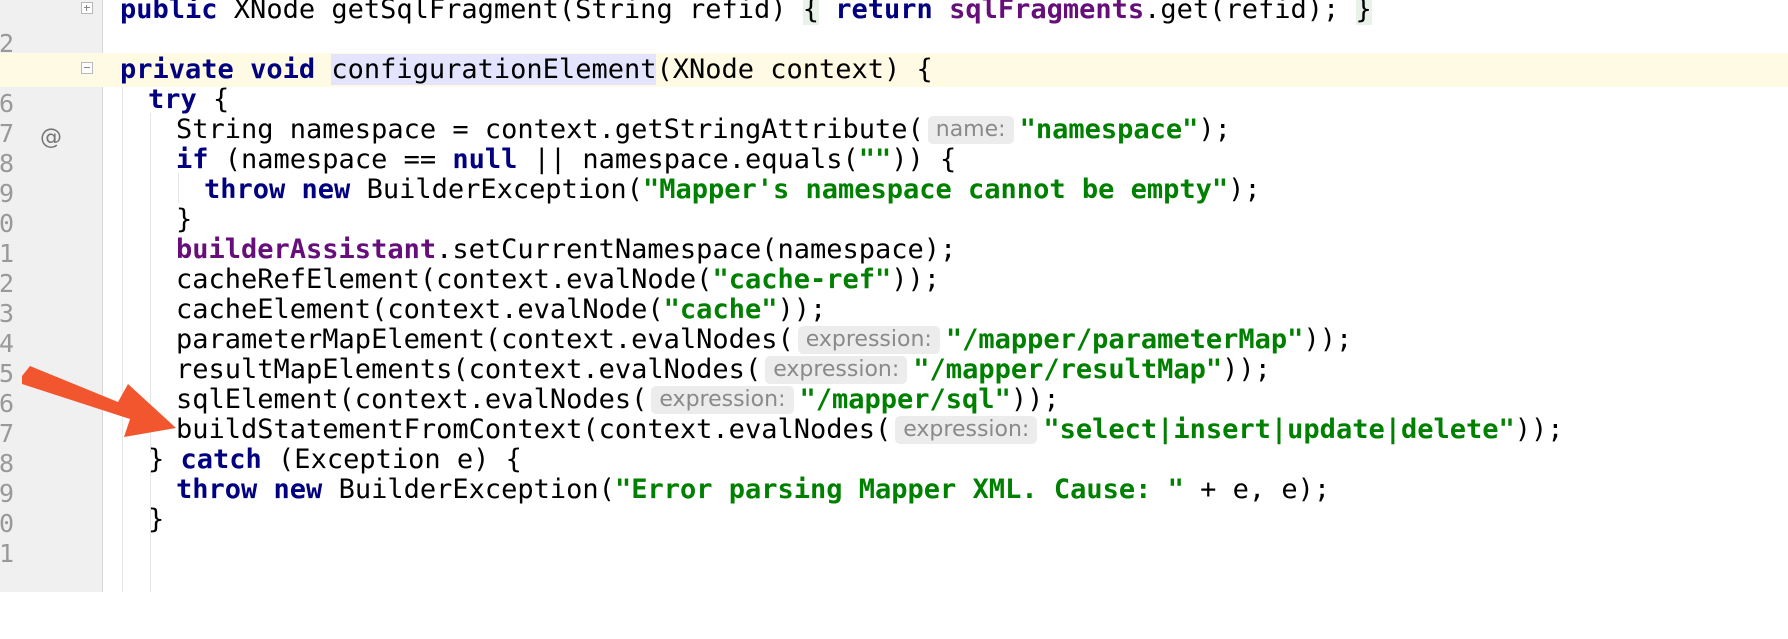  Describe the element at coordinates (99, 401) in the screenshot. I see `red-arrow-annotation` at that location.